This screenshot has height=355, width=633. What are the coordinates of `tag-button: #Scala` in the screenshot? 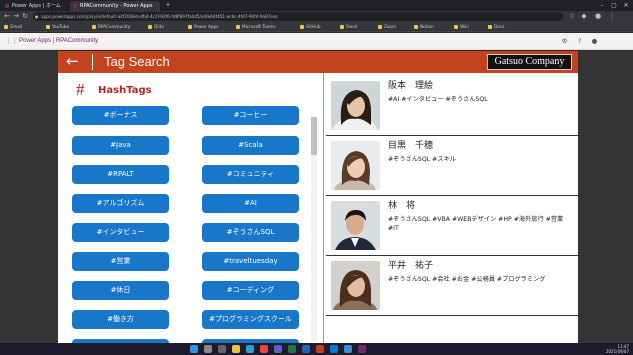 It's located at (250, 145).